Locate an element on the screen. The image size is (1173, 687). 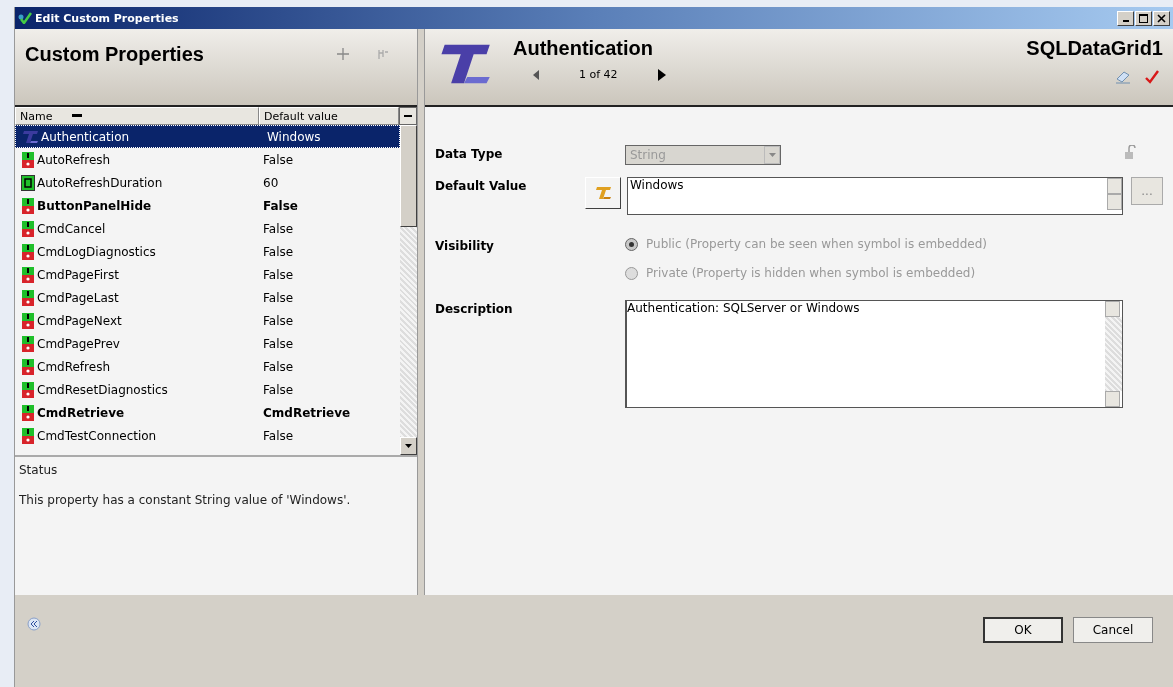
property-name: AutoRefresh is located at coordinates (74, 159).